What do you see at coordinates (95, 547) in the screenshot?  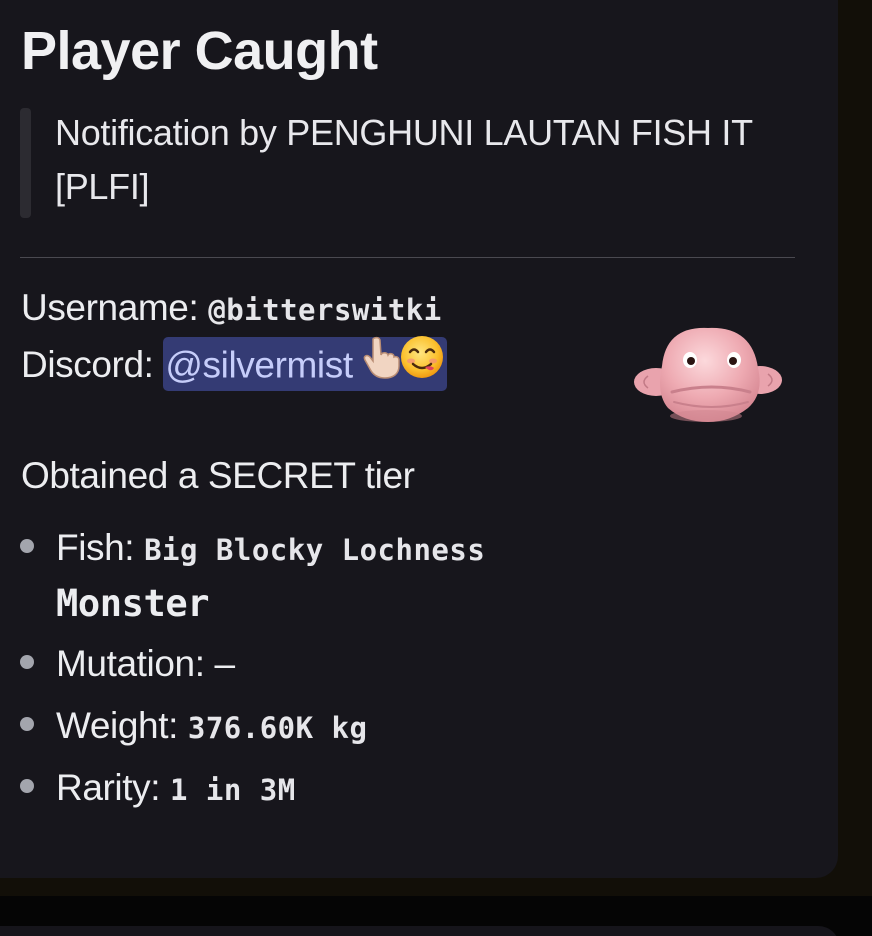 I see `field-fish-label: Fish:` at bounding box center [95, 547].